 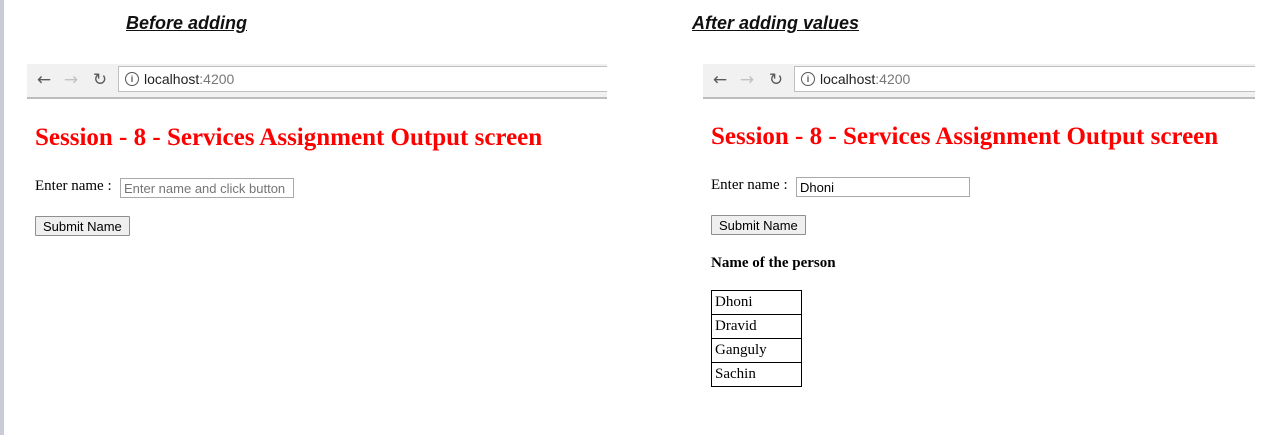 I want to click on caption-before: Before adding, so click(x=187, y=23).